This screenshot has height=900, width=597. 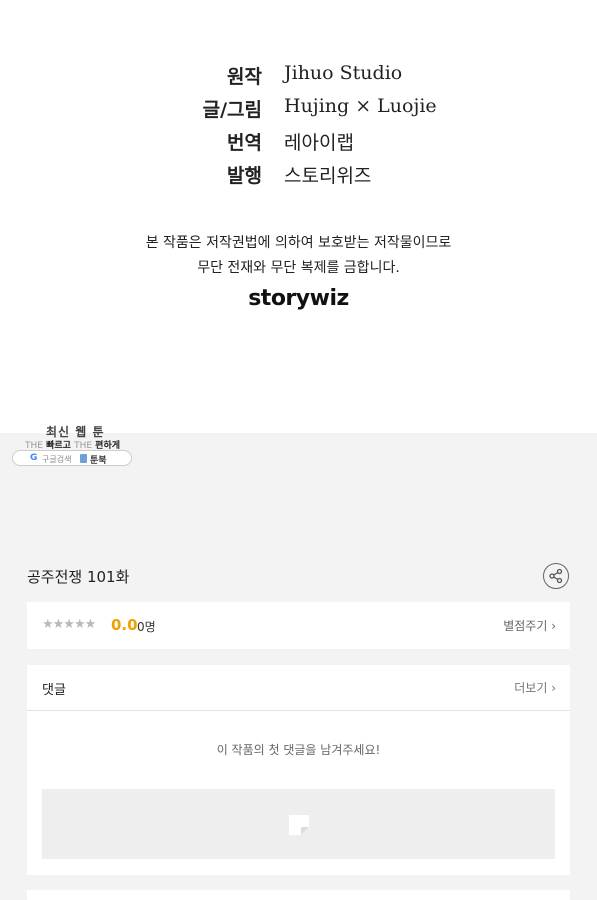 I want to click on rating-panel: ★★★★★ 0.0 0명 별점주기 ›, so click(x=298, y=625).